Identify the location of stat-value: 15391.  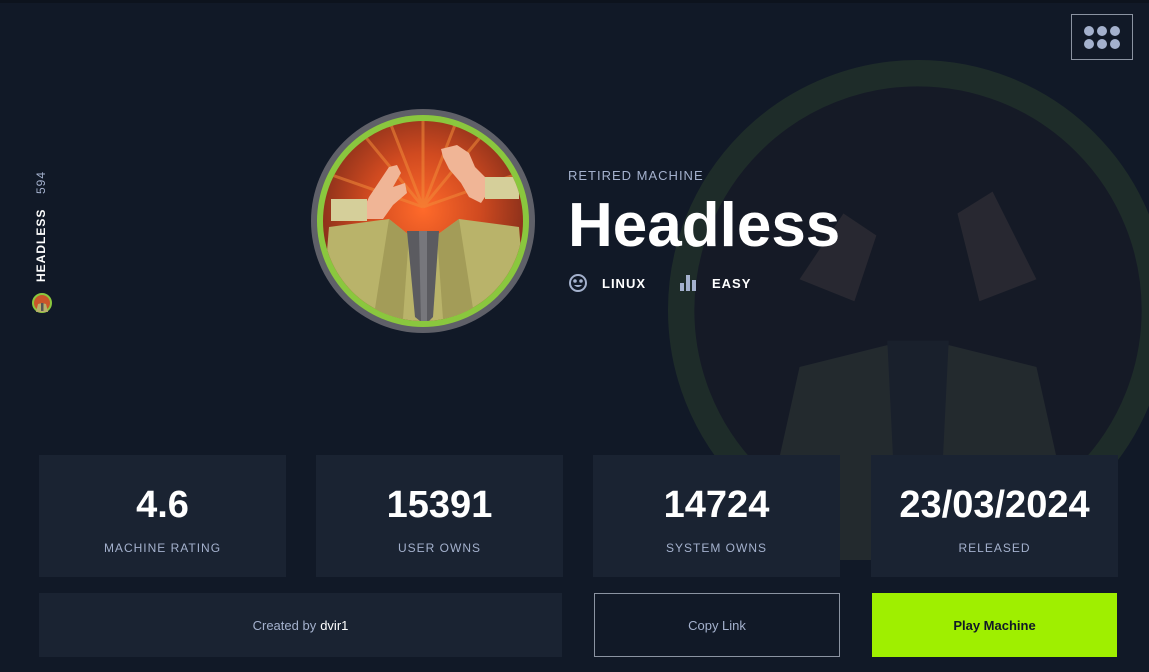
(439, 505).